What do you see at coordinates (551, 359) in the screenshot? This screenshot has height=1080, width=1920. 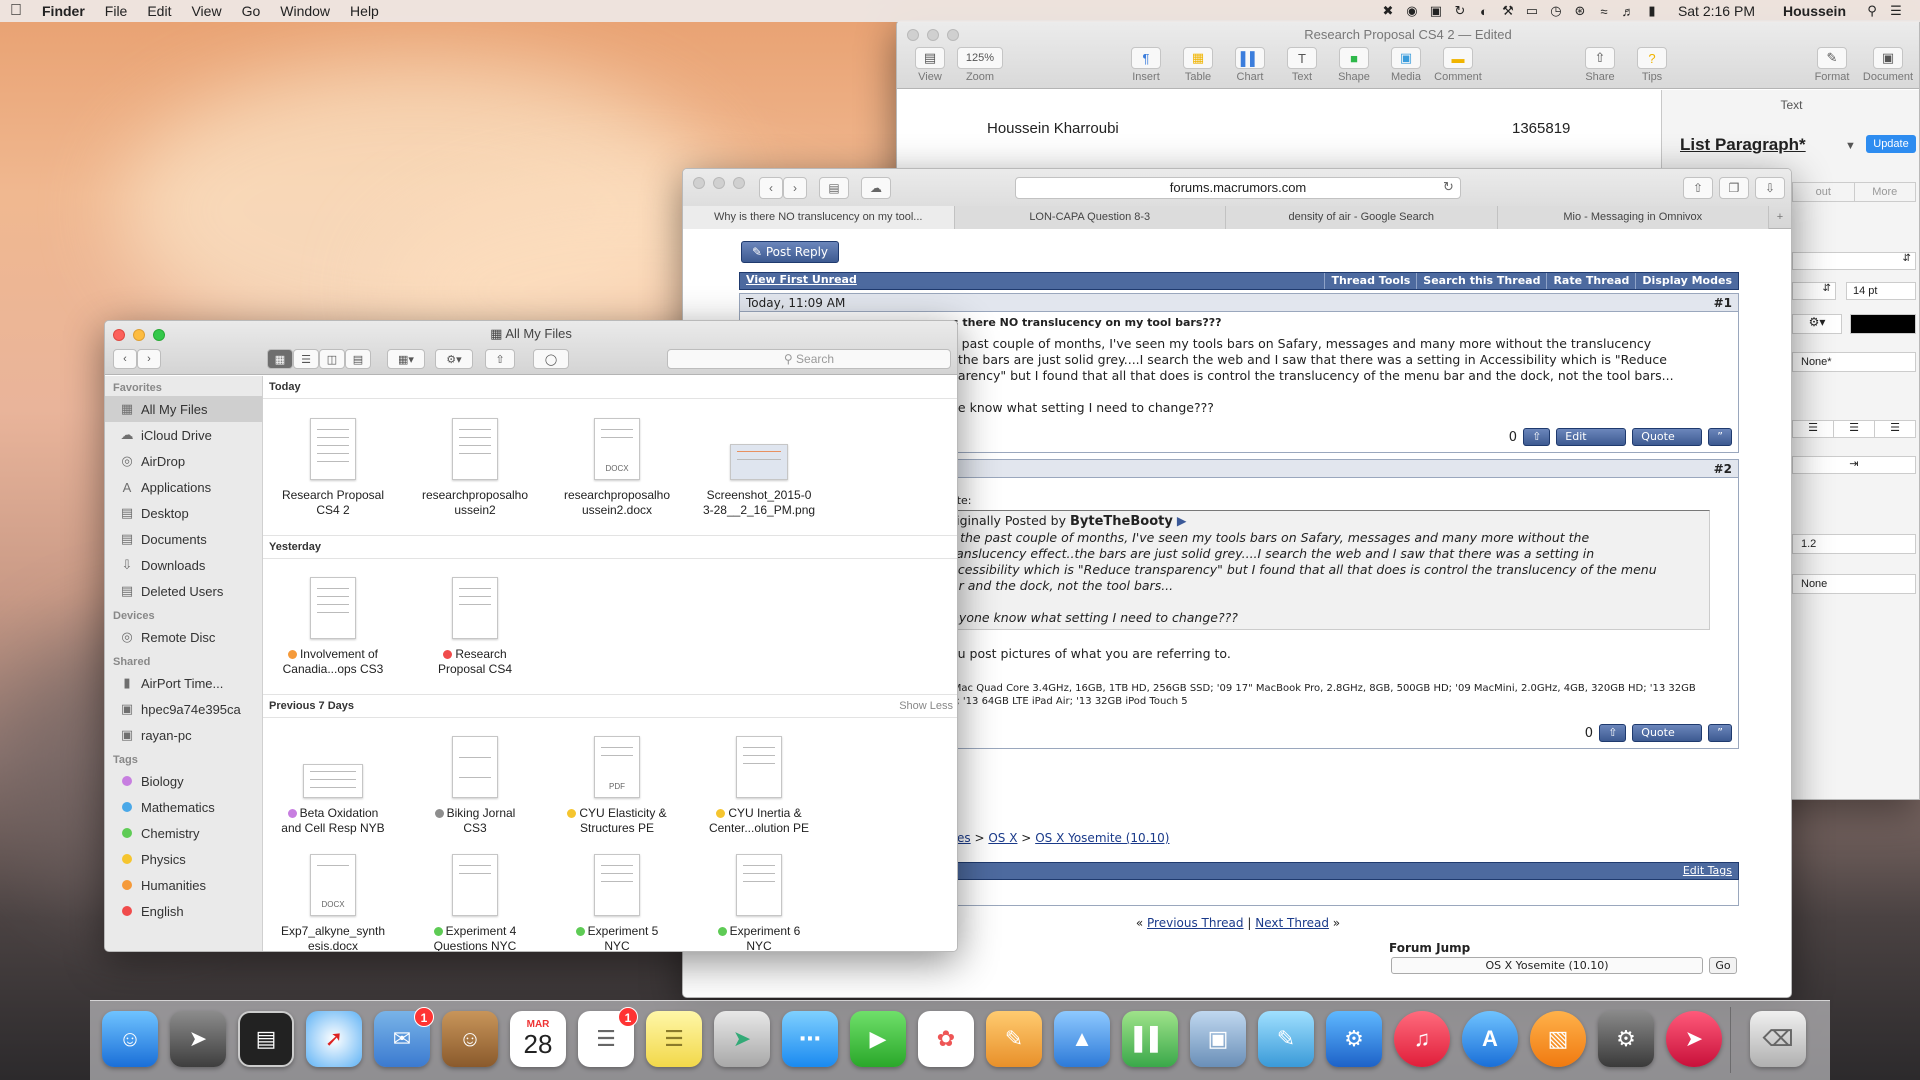 I see `tags-icon: ◯` at bounding box center [551, 359].